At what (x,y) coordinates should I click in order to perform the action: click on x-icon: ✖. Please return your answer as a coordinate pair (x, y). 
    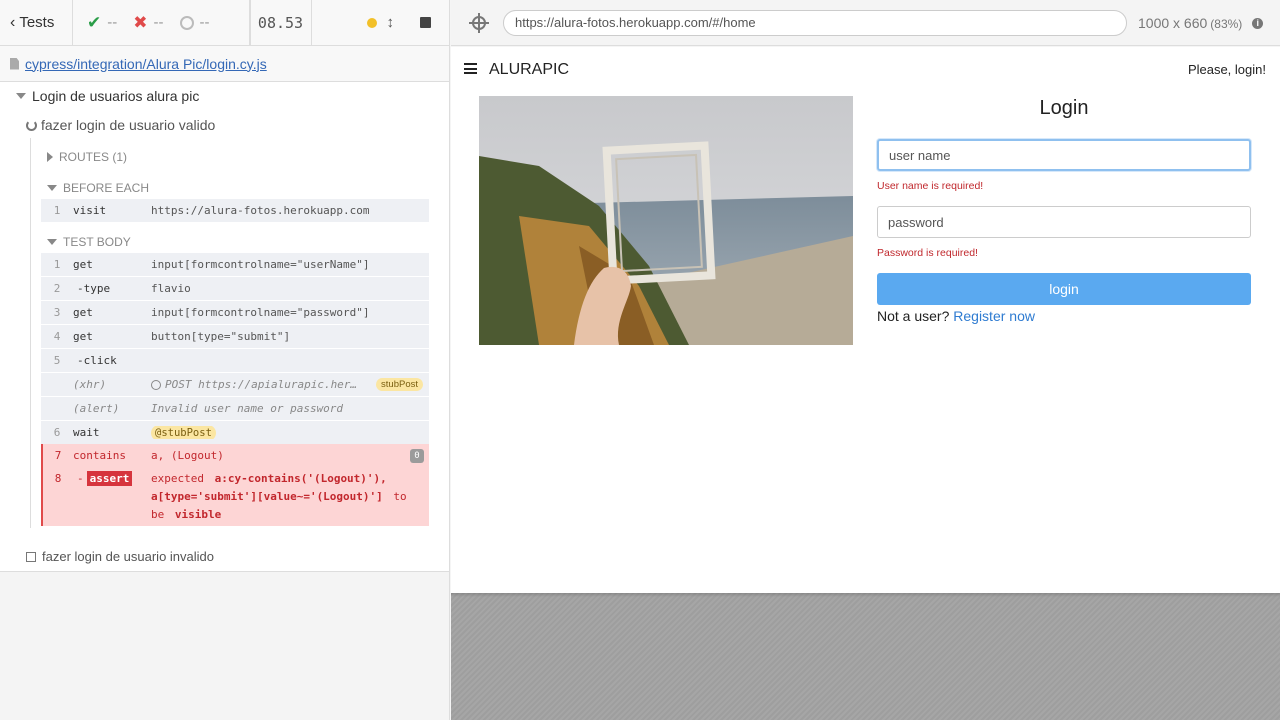
    Looking at the image, I should click on (140, 22).